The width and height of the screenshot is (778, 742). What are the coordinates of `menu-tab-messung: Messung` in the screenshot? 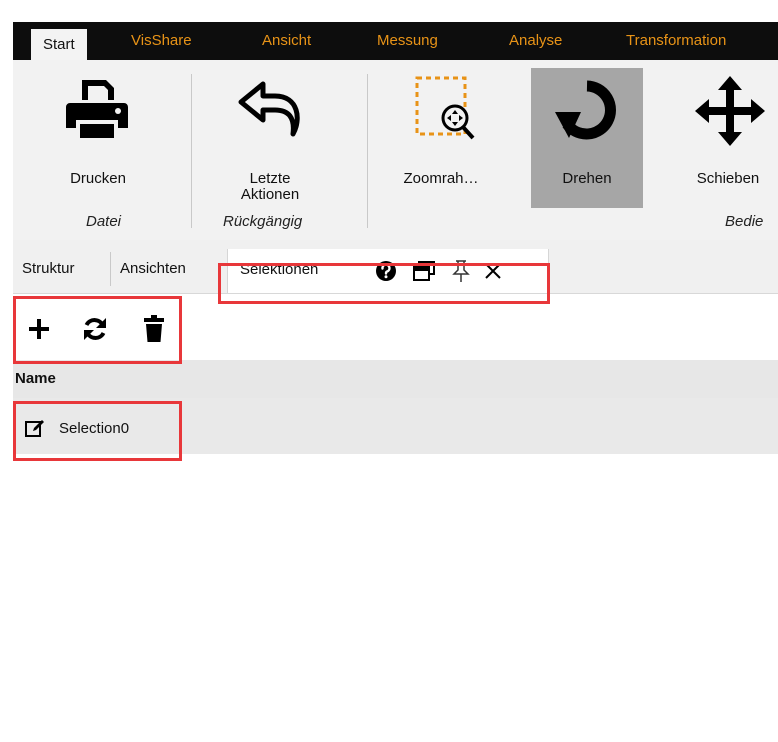 It's located at (407, 41).